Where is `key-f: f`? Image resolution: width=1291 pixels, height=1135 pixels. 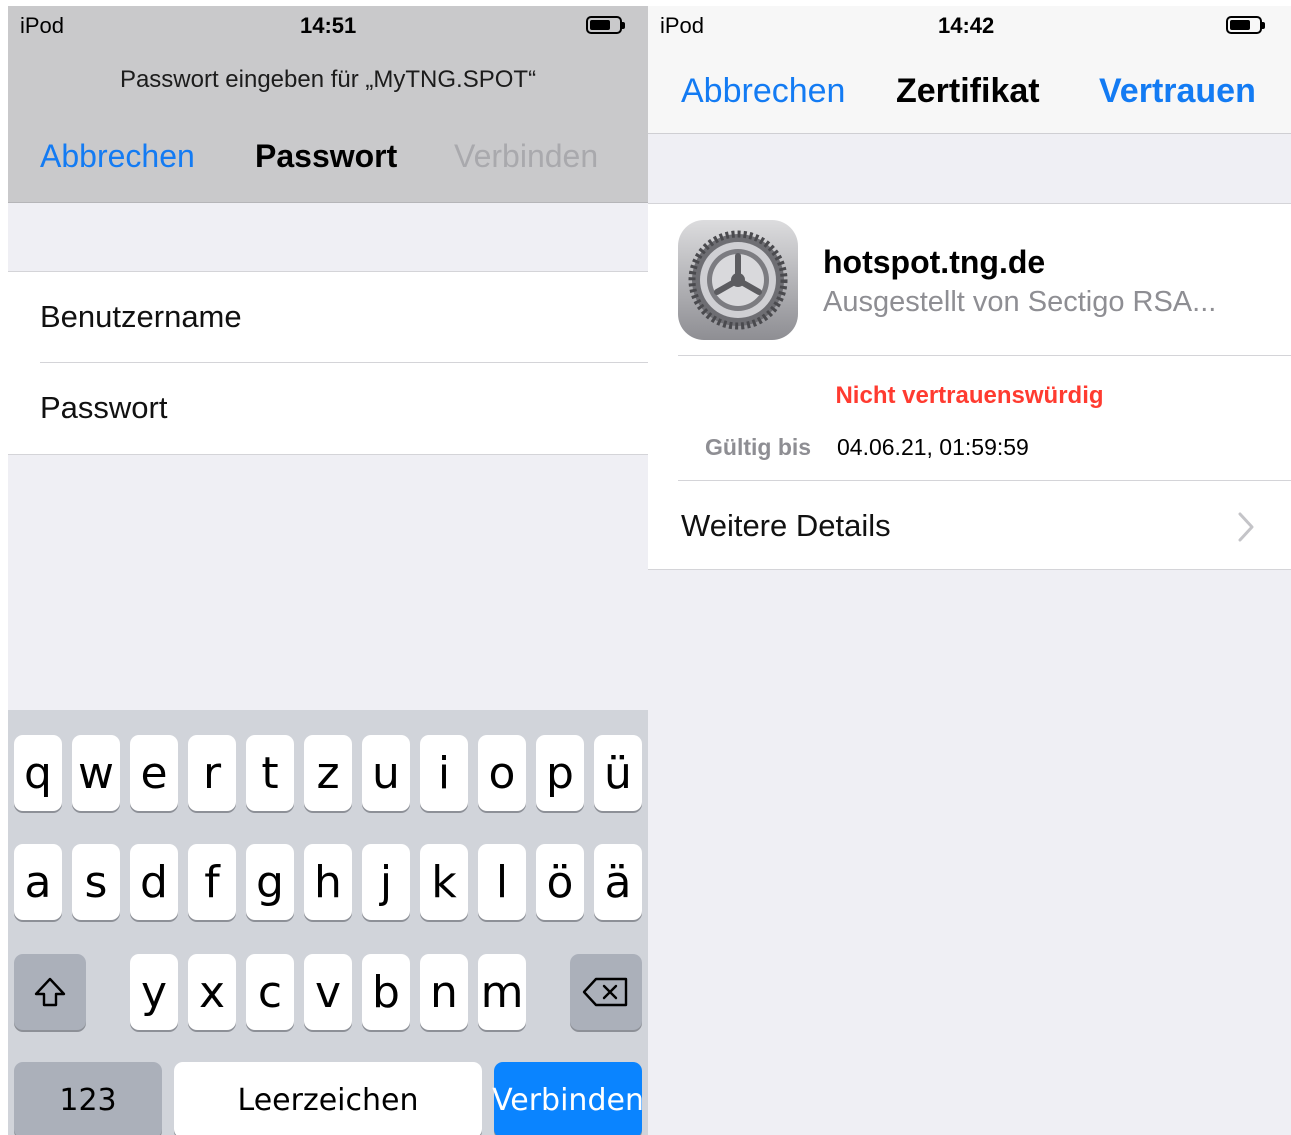
key-f: f is located at coordinates (212, 882).